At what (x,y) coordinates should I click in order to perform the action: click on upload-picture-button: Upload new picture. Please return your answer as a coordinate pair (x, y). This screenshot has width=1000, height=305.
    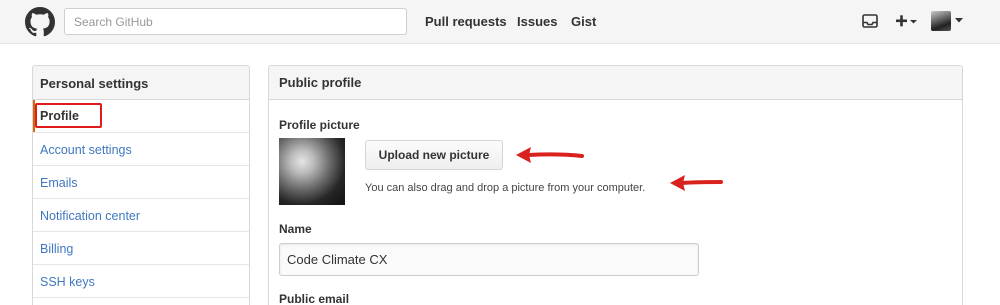
    Looking at the image, I should click on (434, 155).